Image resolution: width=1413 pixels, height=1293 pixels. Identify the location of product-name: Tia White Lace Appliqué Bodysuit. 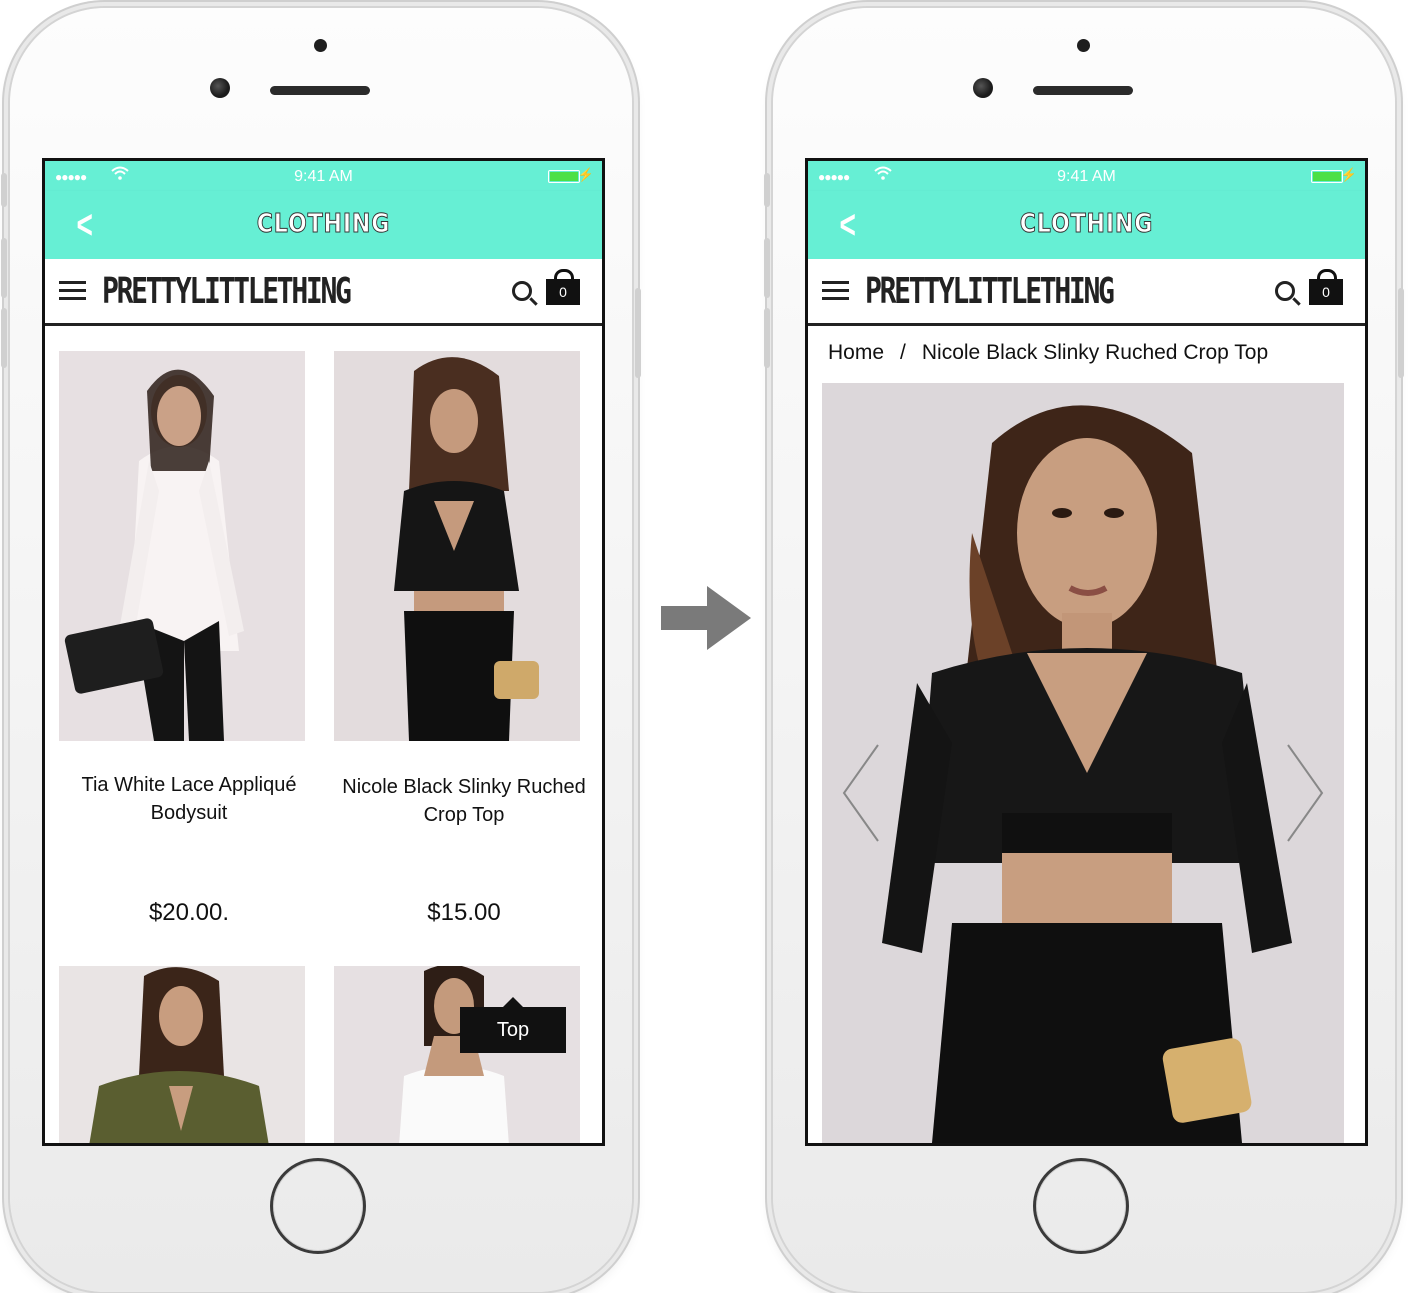
(189, 799).